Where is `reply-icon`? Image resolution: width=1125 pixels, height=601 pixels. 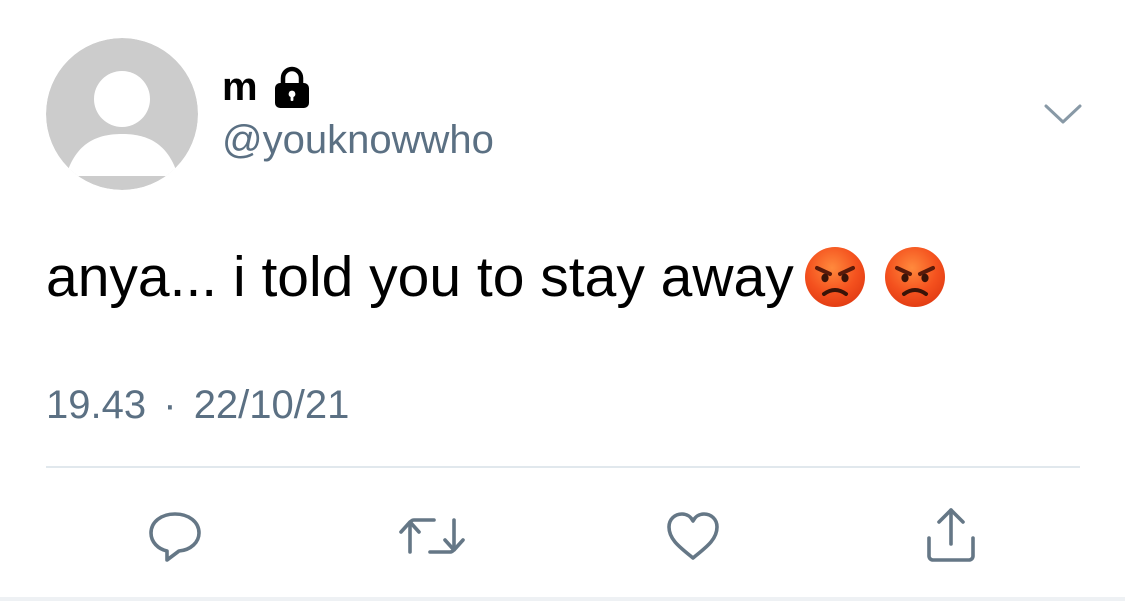
reply-icon is located at coordinates (175, 537).